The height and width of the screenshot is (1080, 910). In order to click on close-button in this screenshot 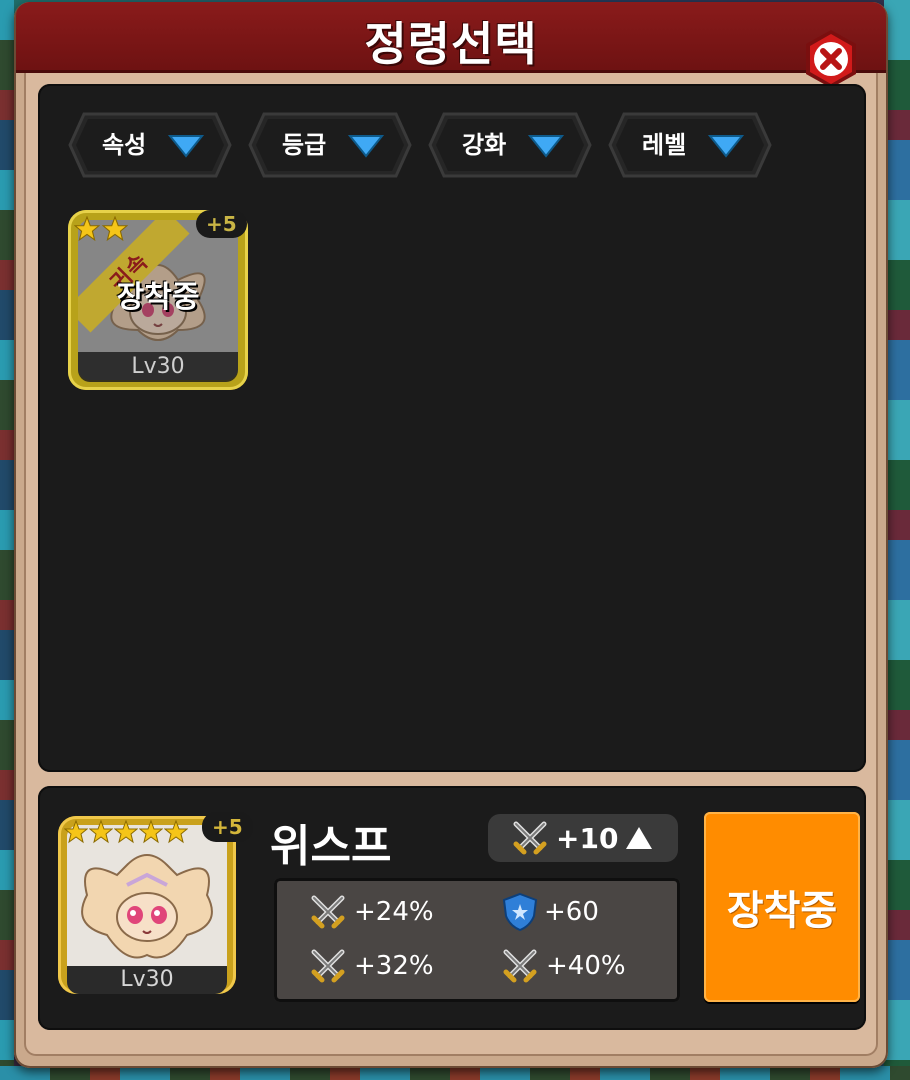, I will do `click(831, 59)`.